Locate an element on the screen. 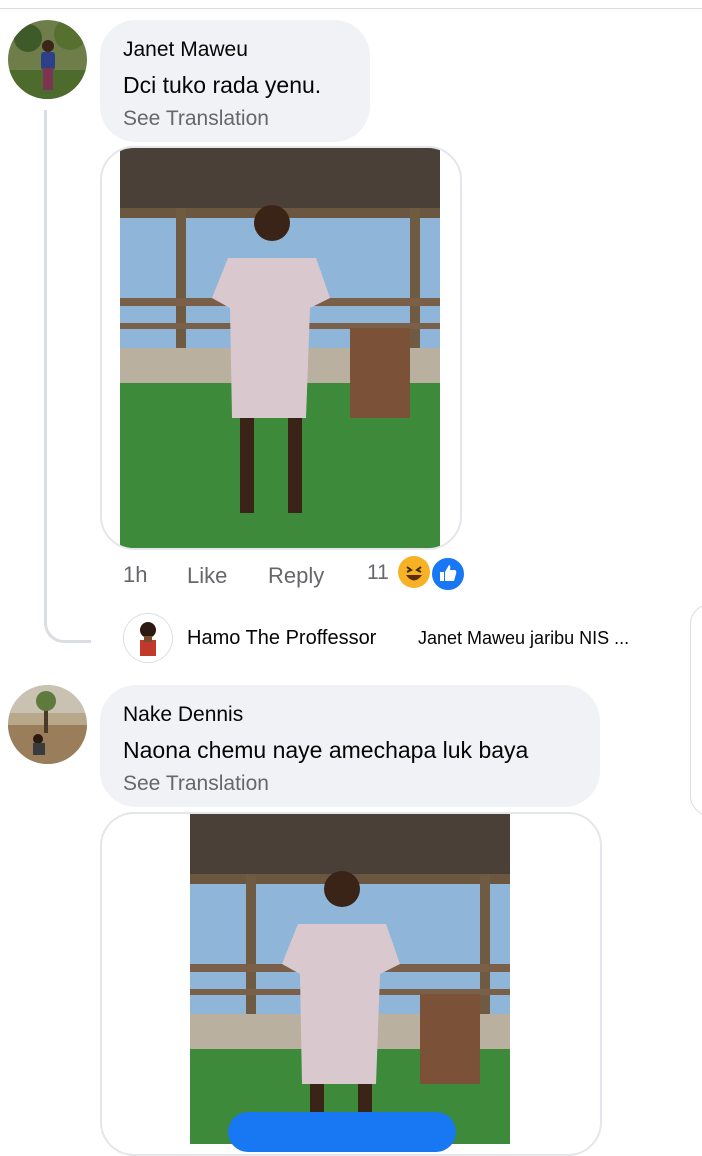 The height and width of the screenshot is (1156, 702). avatar-nake is located at coordinates (47, 724).